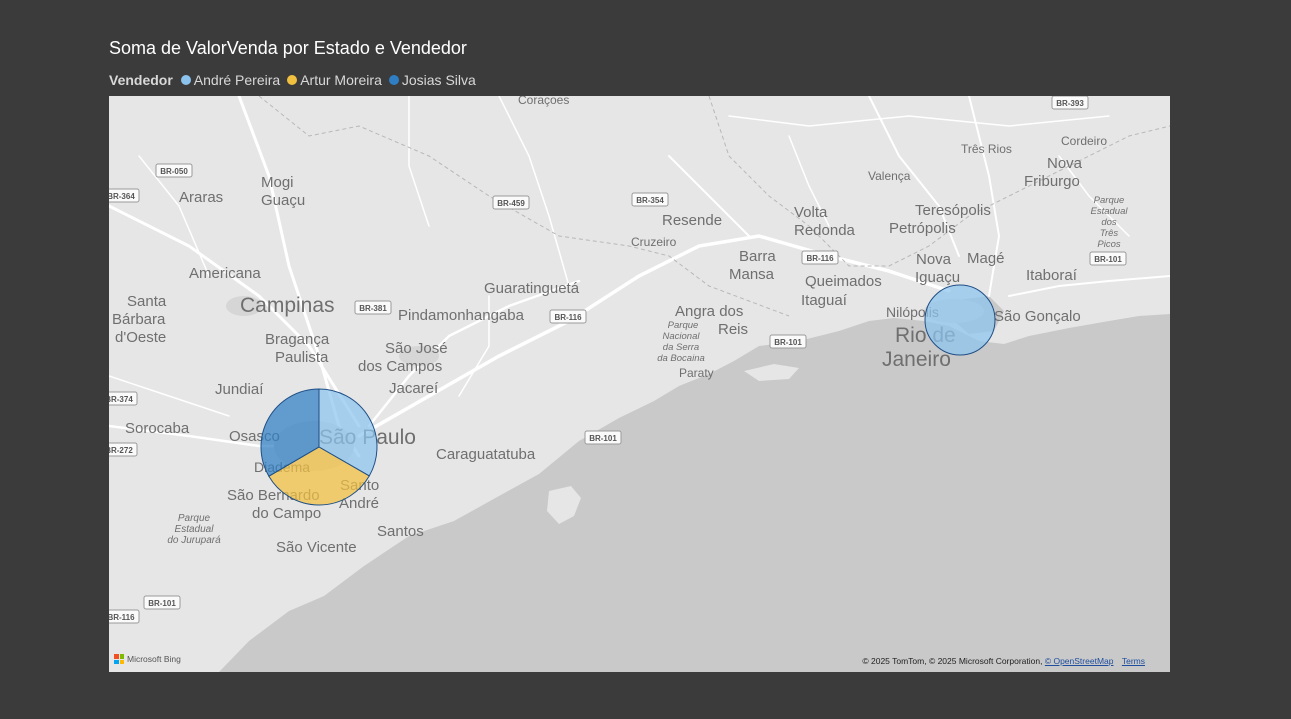 The width and height of the screenshot is (1291, 719). I want to click on label-nova-friburgo-1: Nova, so click(1065, 163).